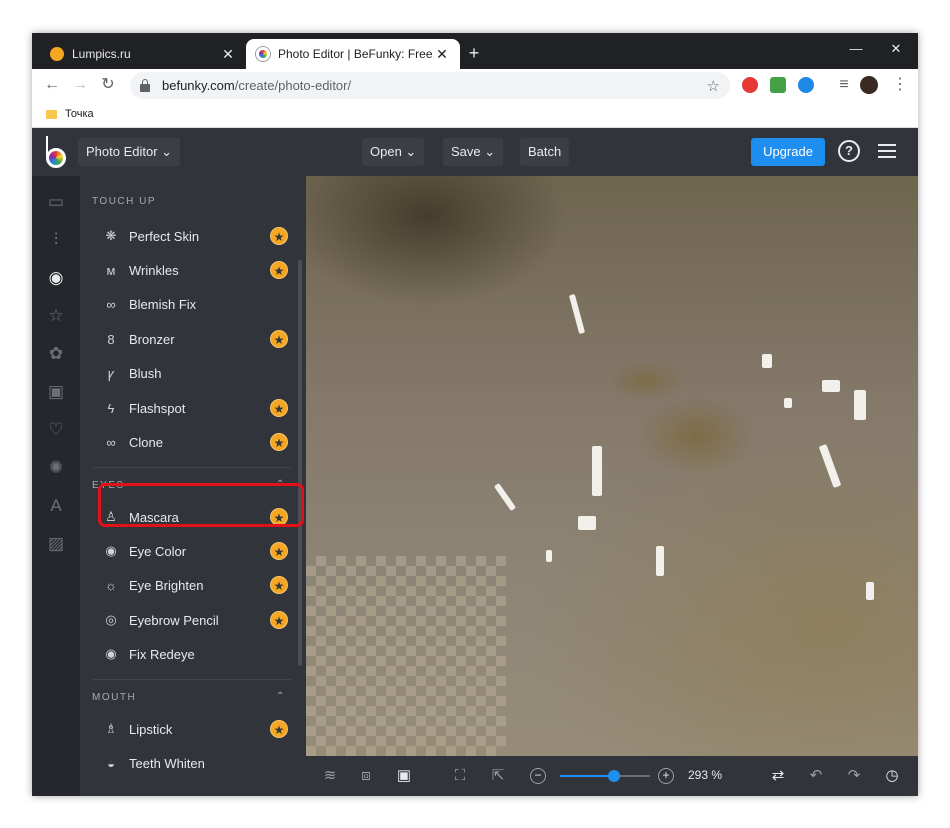  Describe the element at coordinates (806, 85) in the screenshot. I see `globe-extension-icon` at that location.